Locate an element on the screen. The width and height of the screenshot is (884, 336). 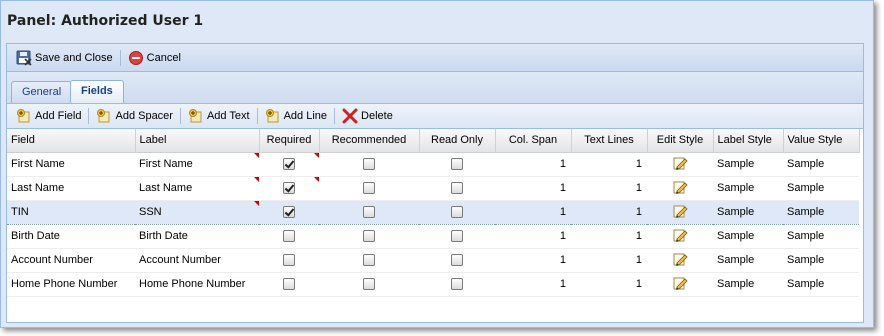
delete-button: Delete is located at coordinates (367, 116).